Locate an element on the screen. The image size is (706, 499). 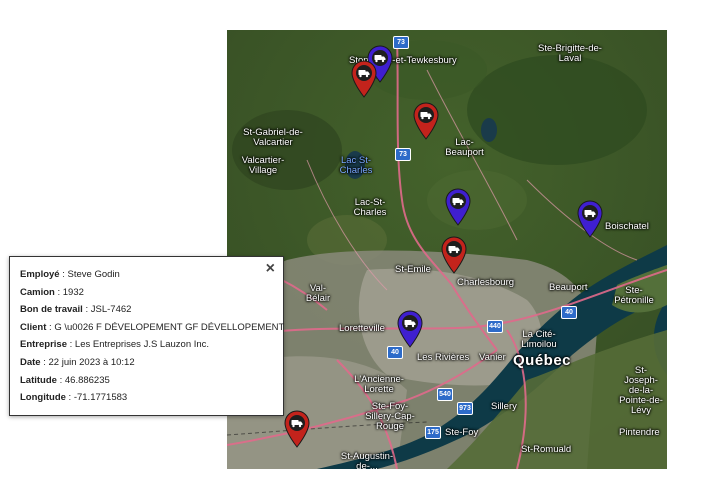
lake-label: Lac St-Charles is located at coordinates (356, 165).